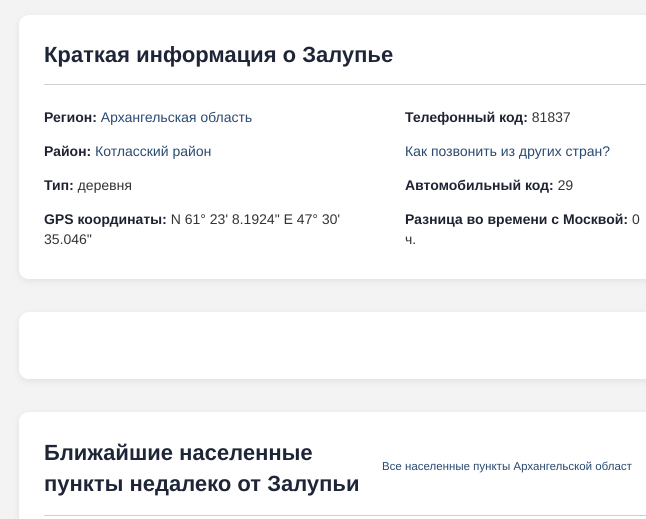 This screenshot has width=646, height=519. What do you see at coordinates (525, 151) in the screenshot?
I see `call-abroad-link: Как позвонить из других стран?` at bounding box center [525, 151].